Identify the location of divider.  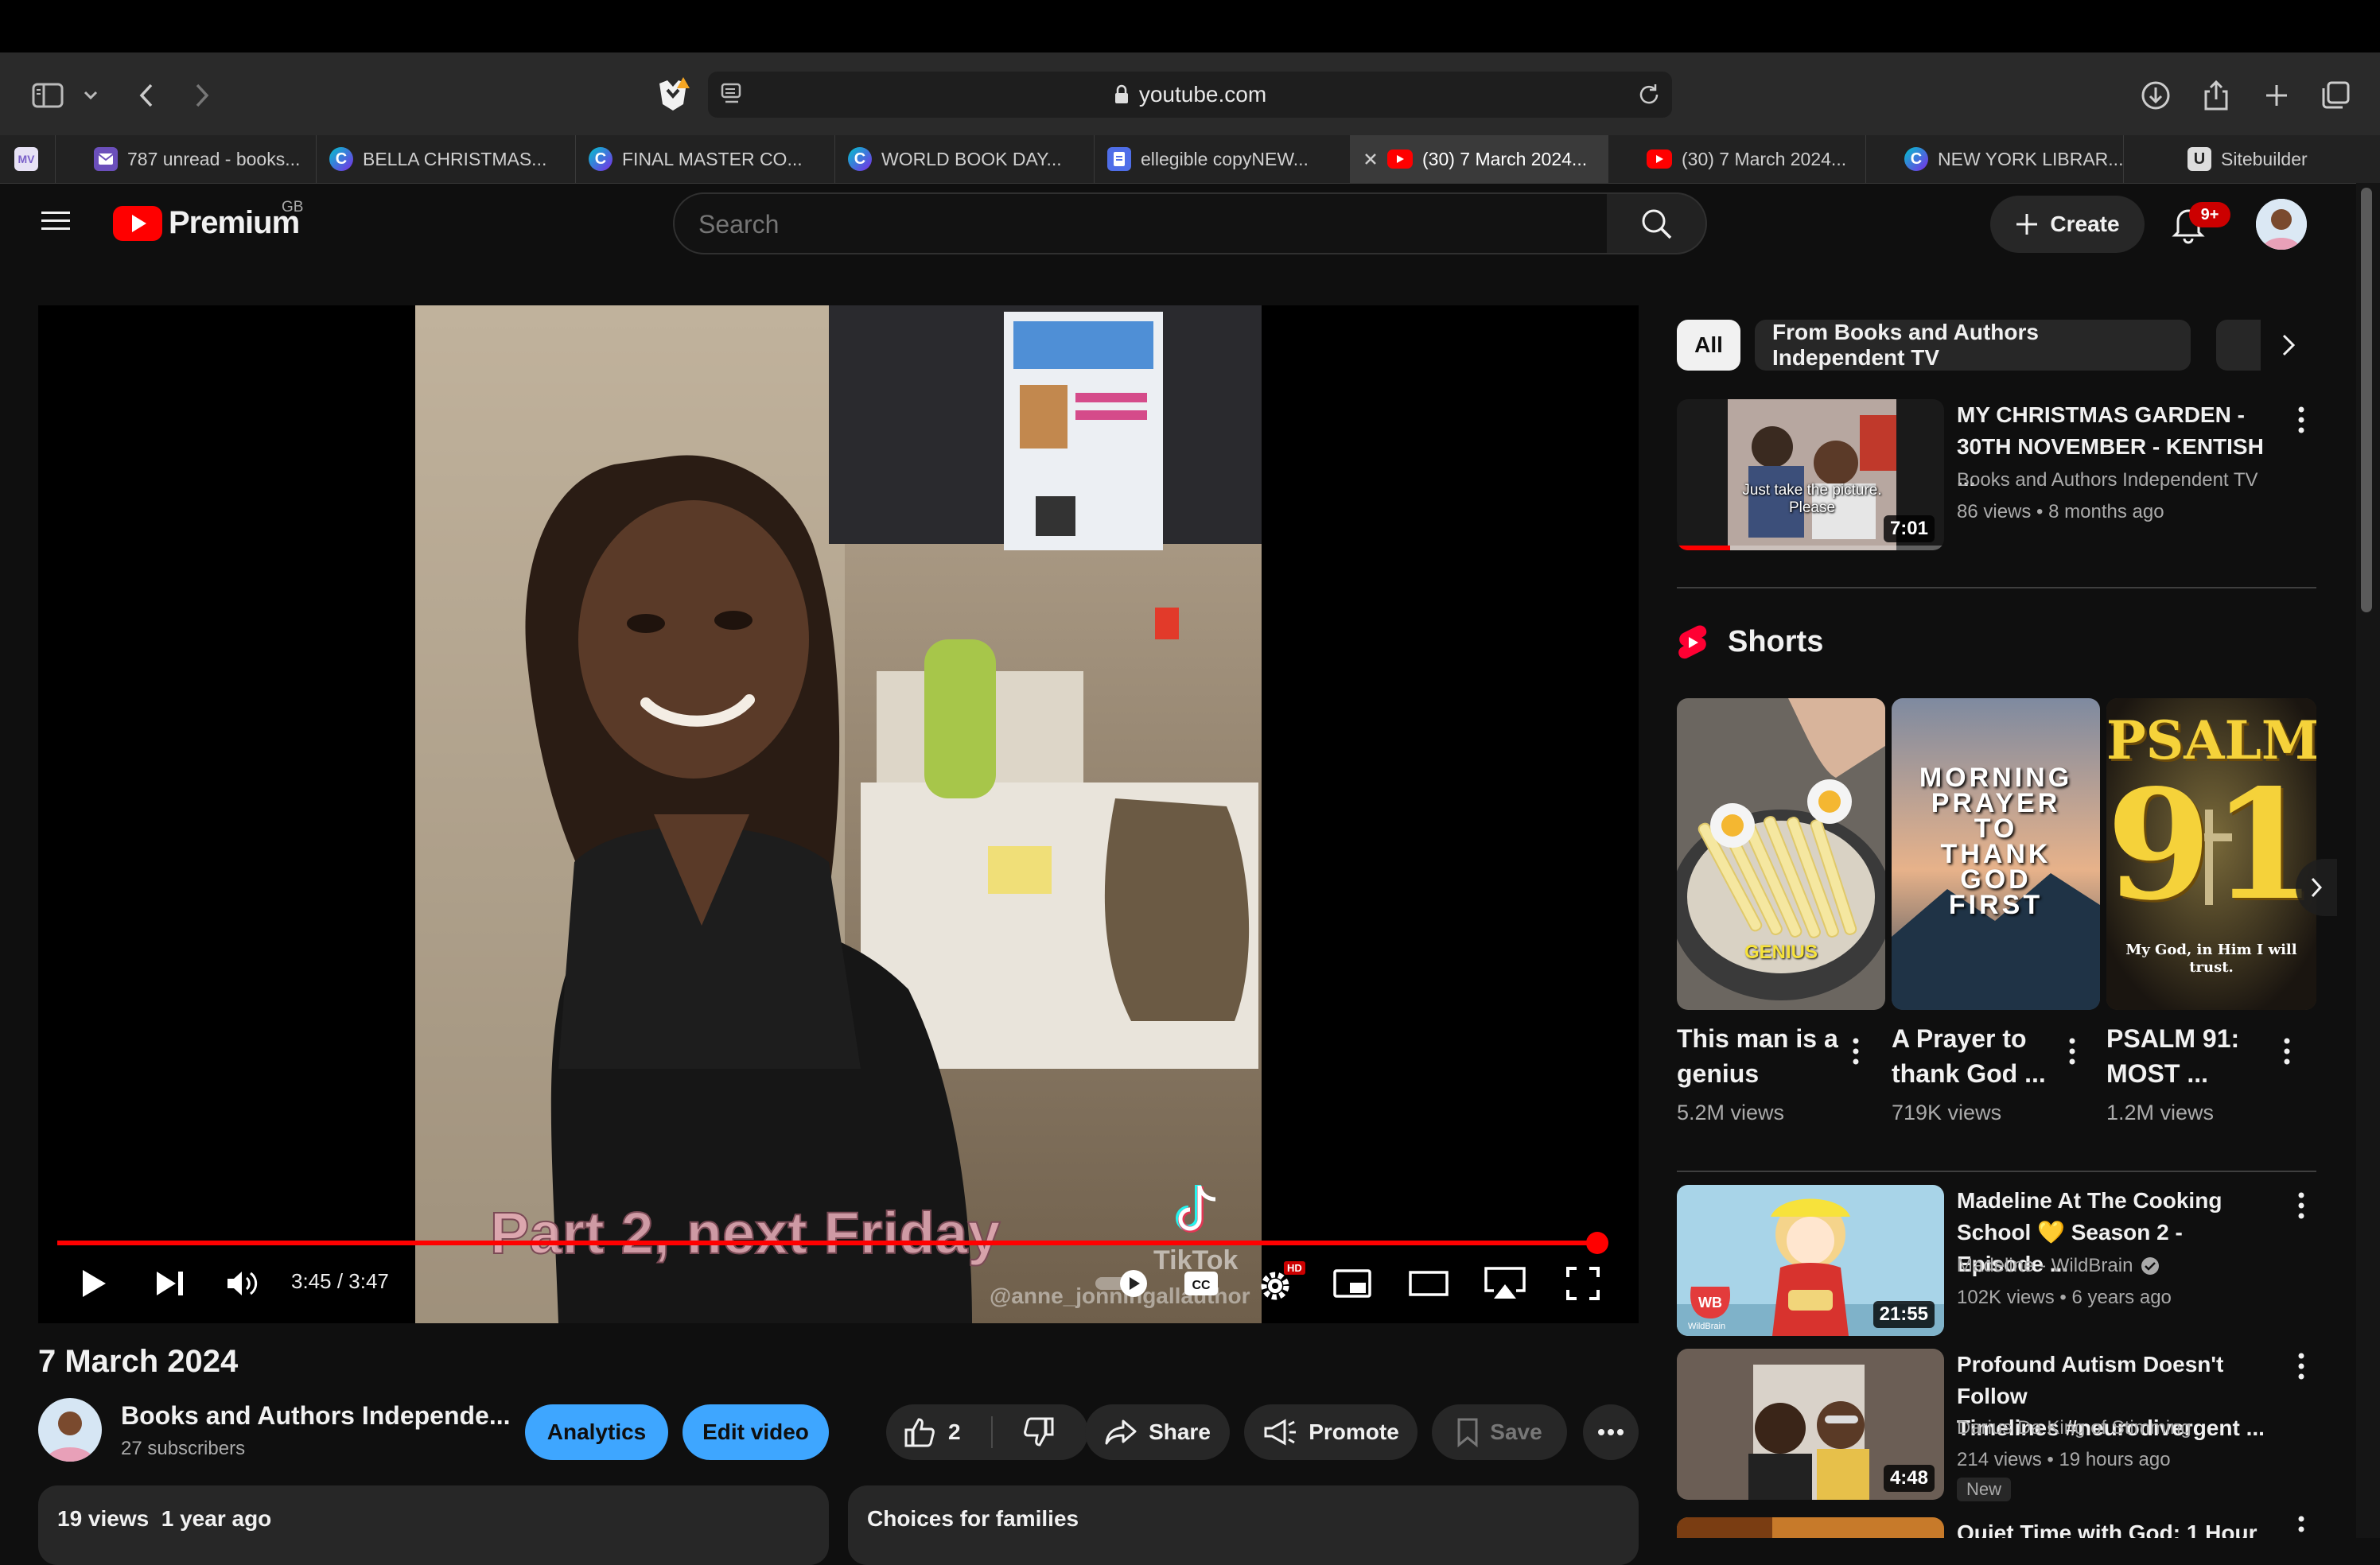
(1996, 587).